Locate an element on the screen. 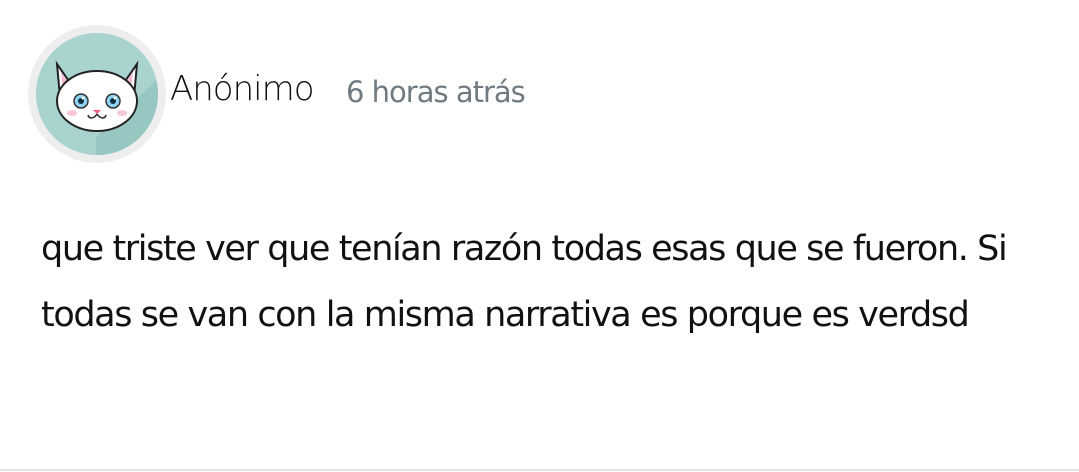 Image resolution: width=1079 pixels, height=472 pixels. white-cat-icon is located at coordinates (97, 94).